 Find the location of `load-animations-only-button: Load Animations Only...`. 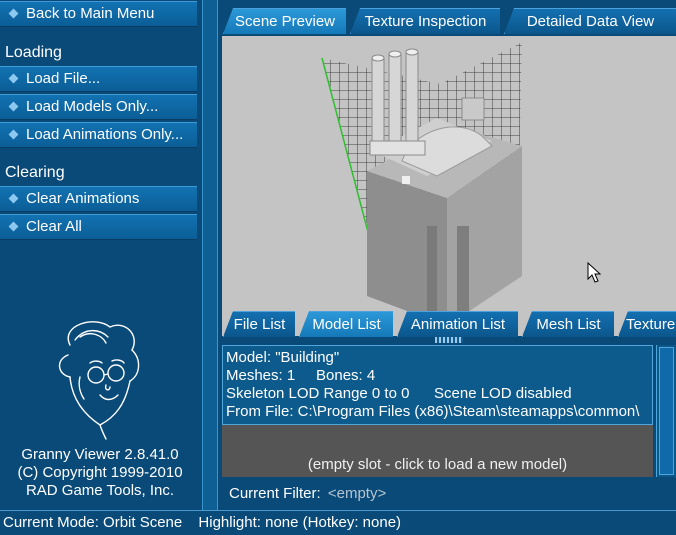

load-animations-only-button: Load Animations Only... is located at coordinates (98, 135).